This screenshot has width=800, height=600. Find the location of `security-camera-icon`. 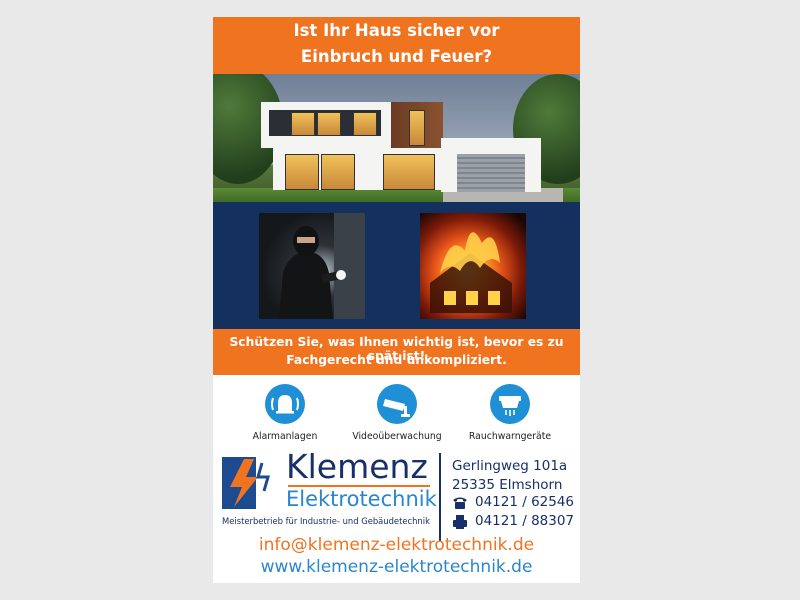

security-camera-icon is located at coordinates (397, 404).